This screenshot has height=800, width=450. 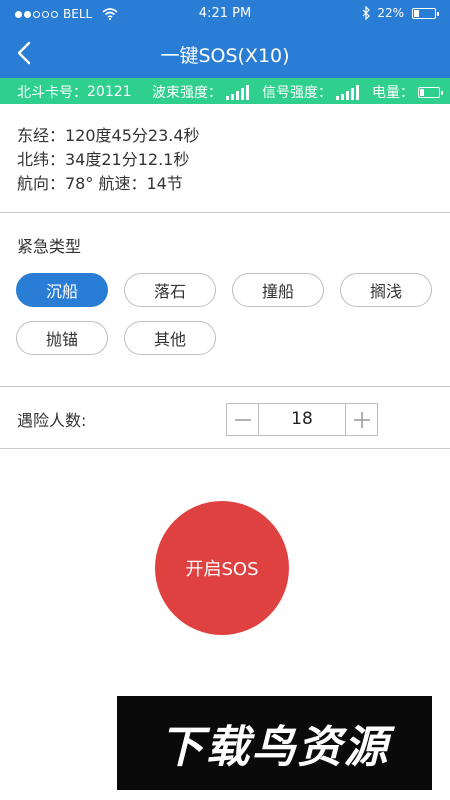 What do you see at coordinates (52, 93) in the screenshot?
I see `card-number-label: 北斗卡号：` at bounding box center [52, 93].